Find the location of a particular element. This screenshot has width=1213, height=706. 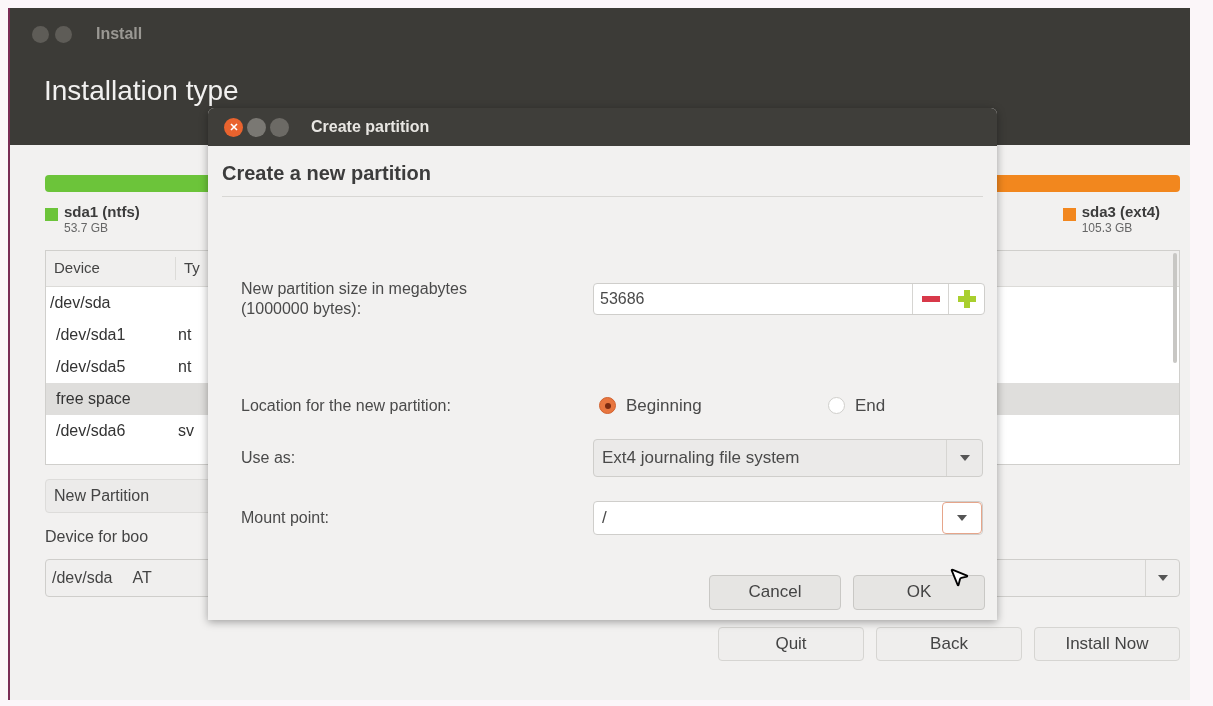

radio-label: End is located at coordinates (870, 406).